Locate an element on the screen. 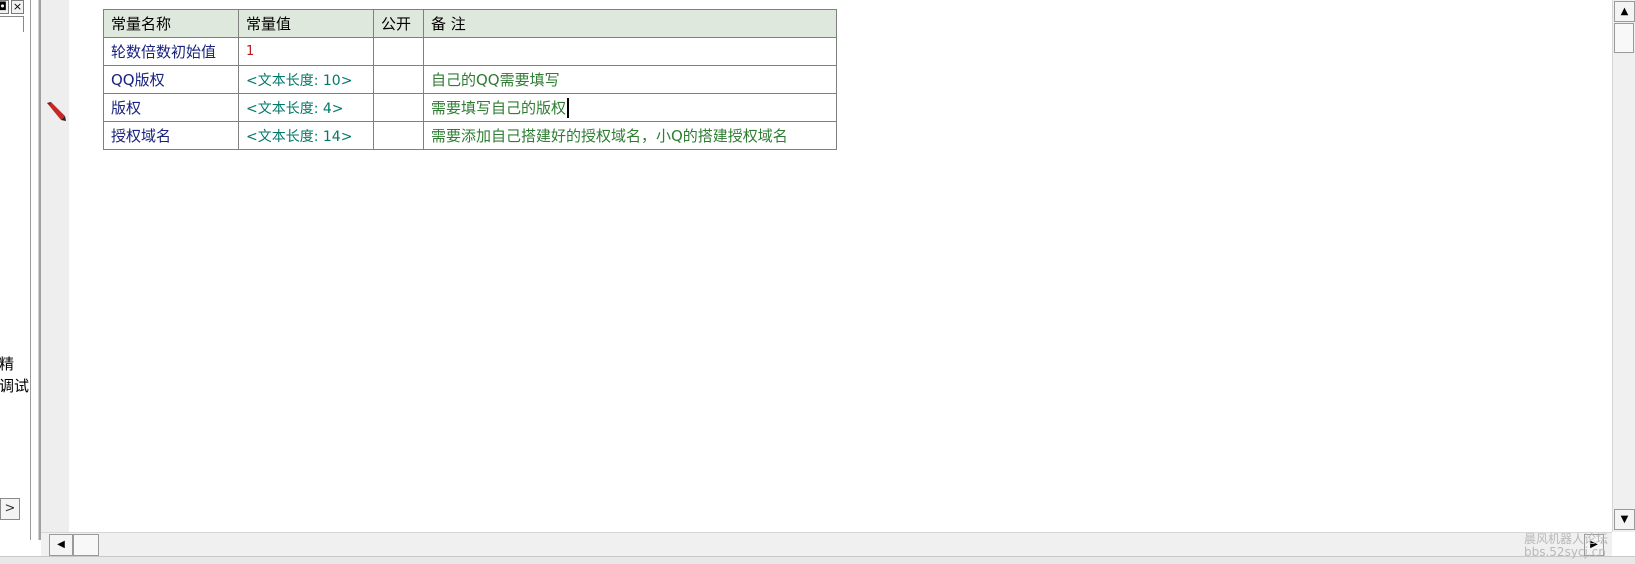 This screenshot has width=1635, height=564. table-row: 版权 <文本长度: 4> 需要填写自己的版权 is located at coordinates (470, 107).